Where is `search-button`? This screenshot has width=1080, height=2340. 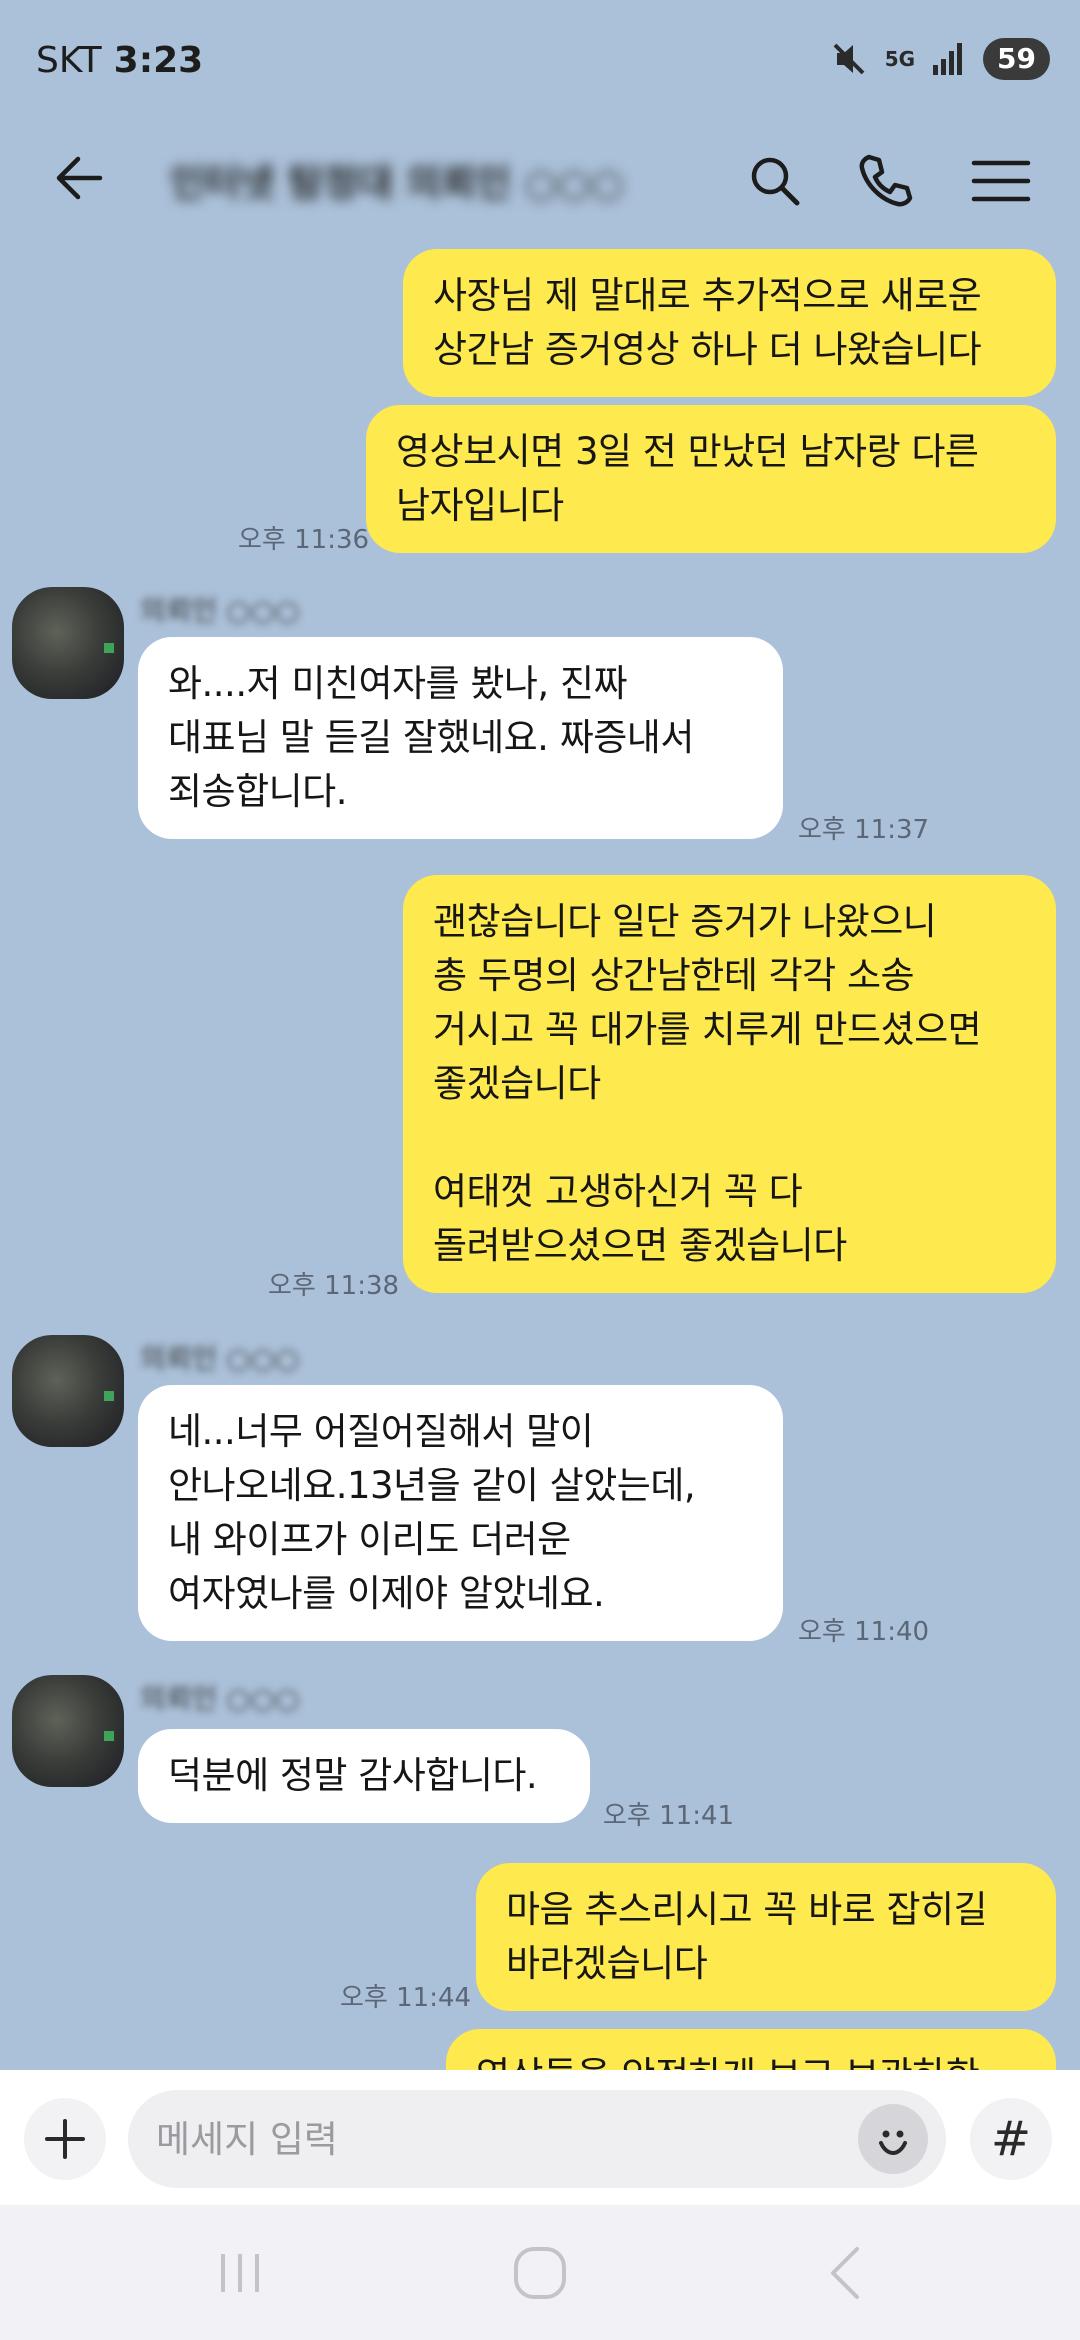
search-button is located at coordinates (775, 181).